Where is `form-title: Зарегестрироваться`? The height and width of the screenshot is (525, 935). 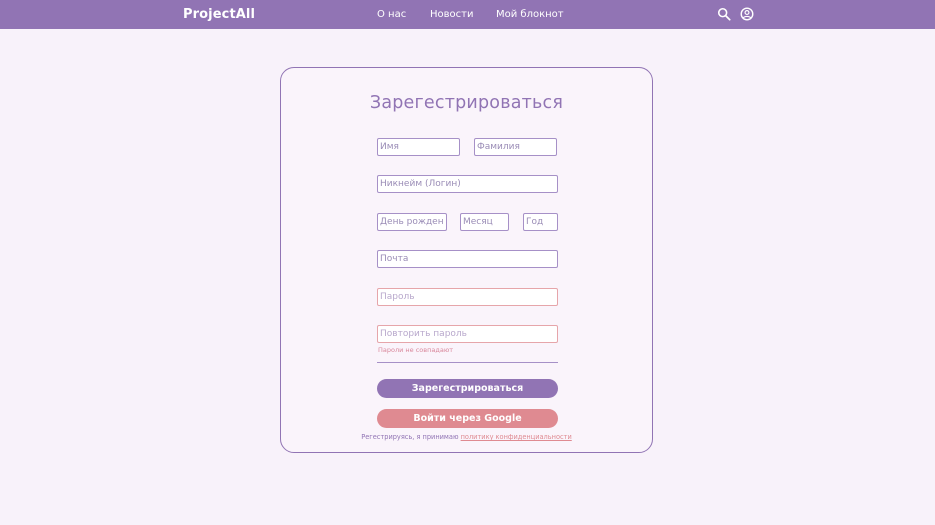 form-title: Зарегестрироваться is located at coordinates (466, 103).